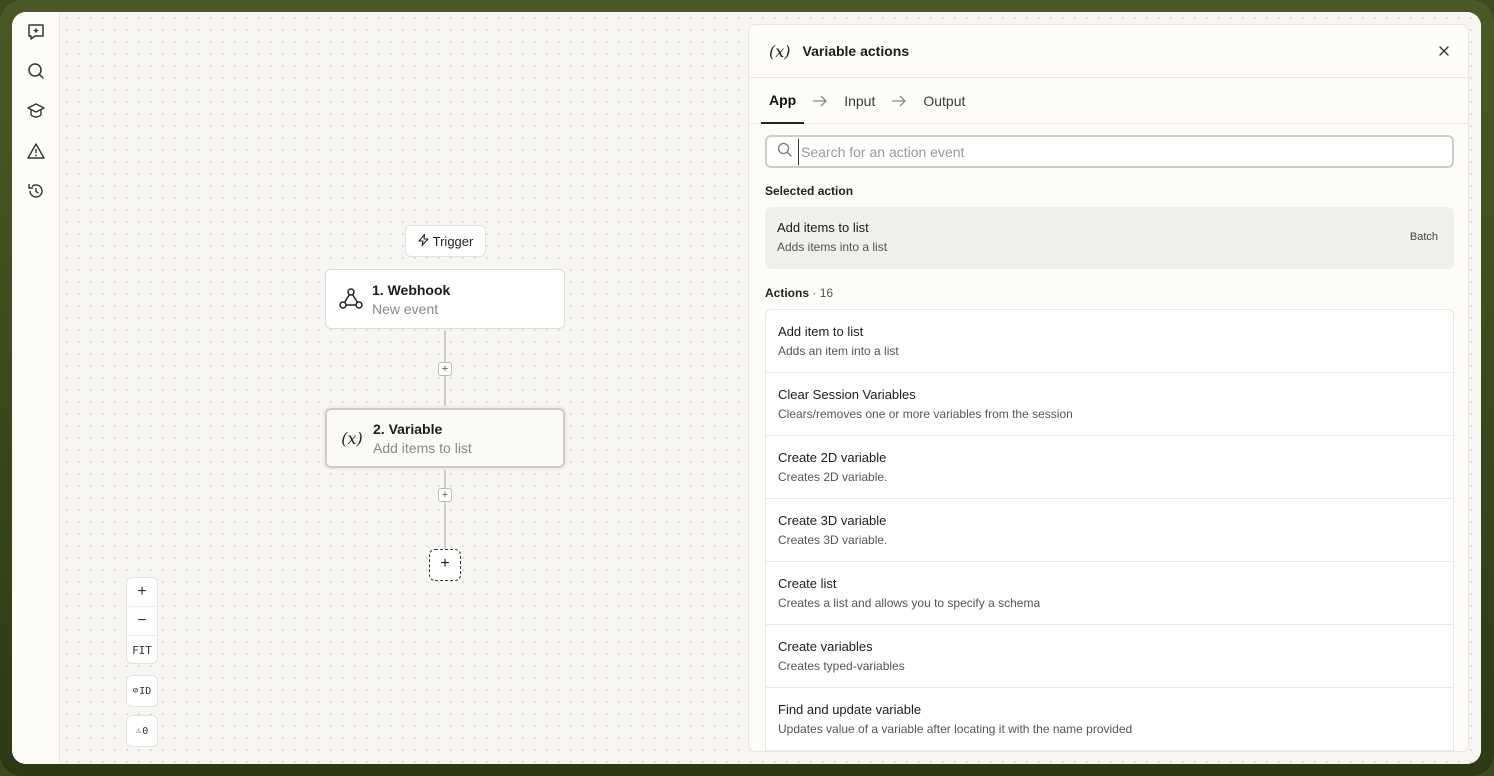 This screenshot has height=776, width=1494. I want to click on actions-header: Actions · 16, so click(799, 293).